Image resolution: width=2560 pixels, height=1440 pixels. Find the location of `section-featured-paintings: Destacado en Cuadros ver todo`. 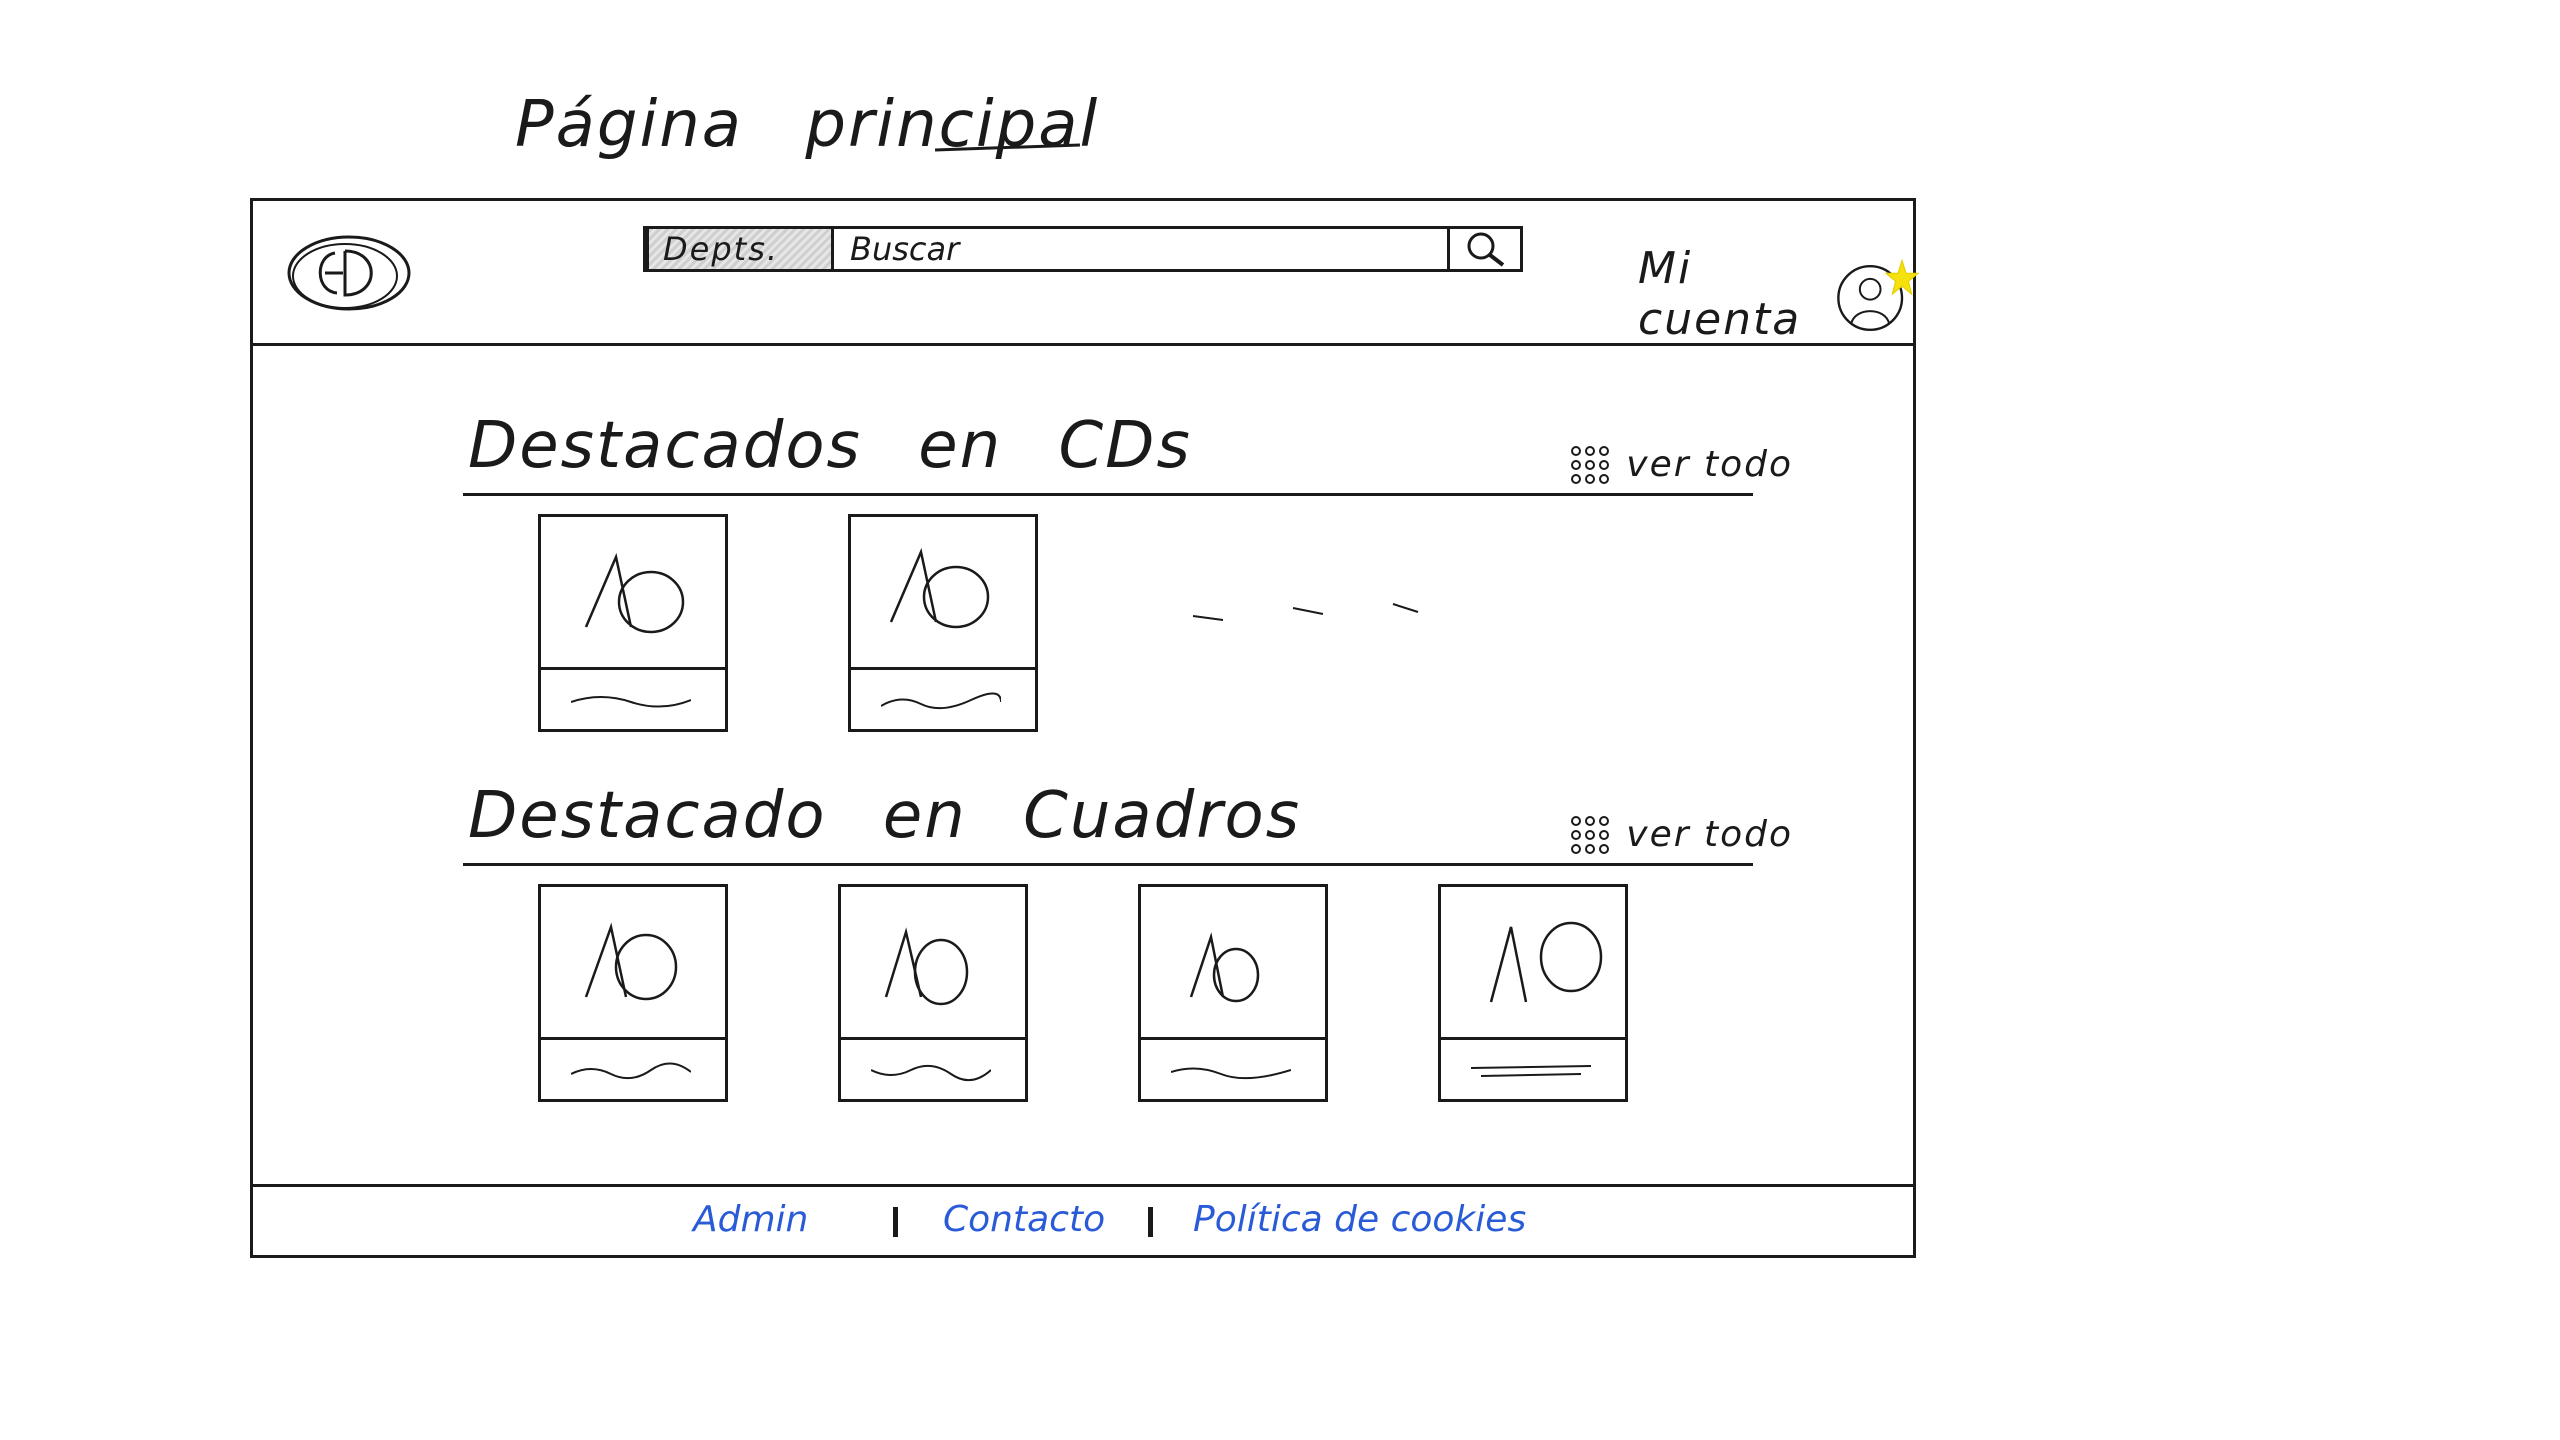

section-featured-paintings: Destacado en Cuadros ver todo is located at coordinates (1127, 939).